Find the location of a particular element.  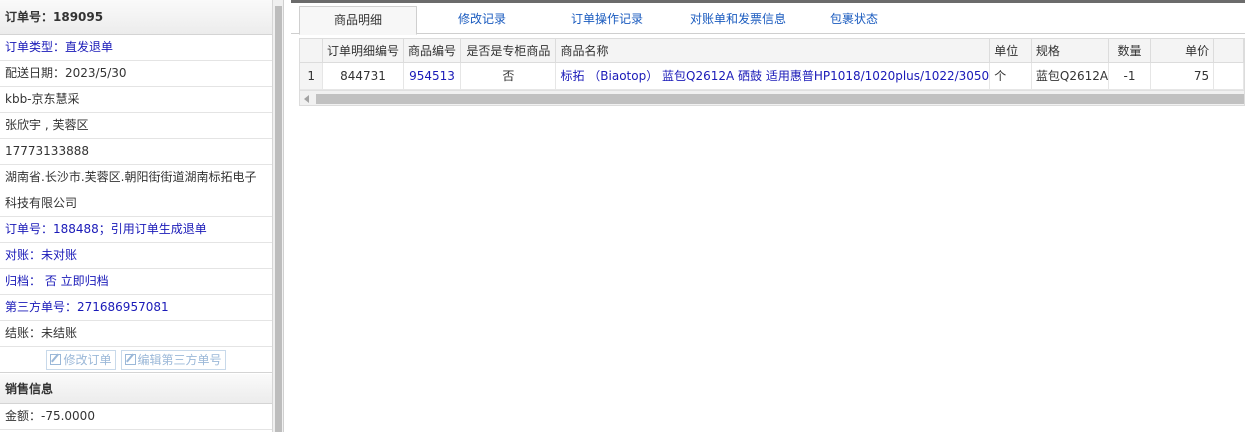

edit-third-party-button: 编辑第三方单号 is located at coordinates (173, 359).